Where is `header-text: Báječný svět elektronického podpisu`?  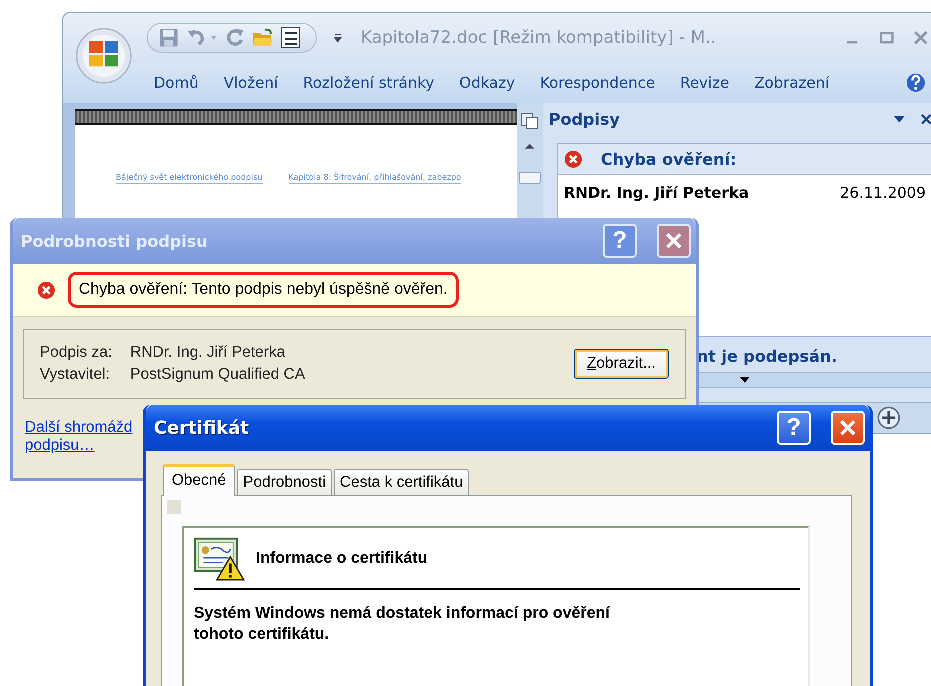 header-text: Báječný svět elektronického podpisu is located at coordinates (189, 178).